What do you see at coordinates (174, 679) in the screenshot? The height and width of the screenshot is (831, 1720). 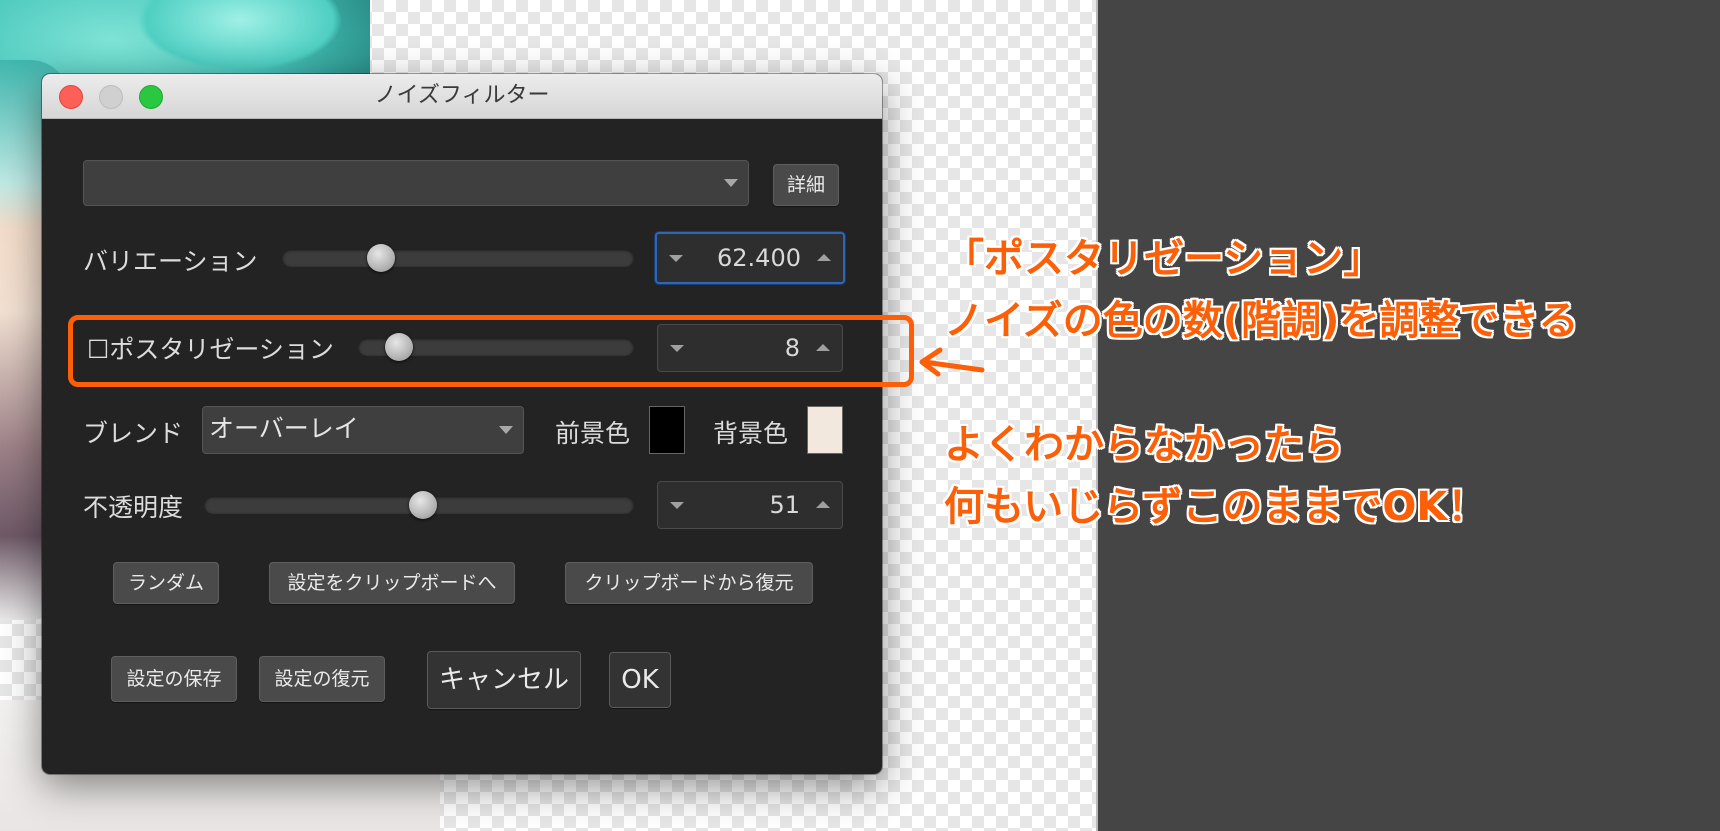 I see `save-settings-button: 設定の保存` at bounding box center [174, 679].